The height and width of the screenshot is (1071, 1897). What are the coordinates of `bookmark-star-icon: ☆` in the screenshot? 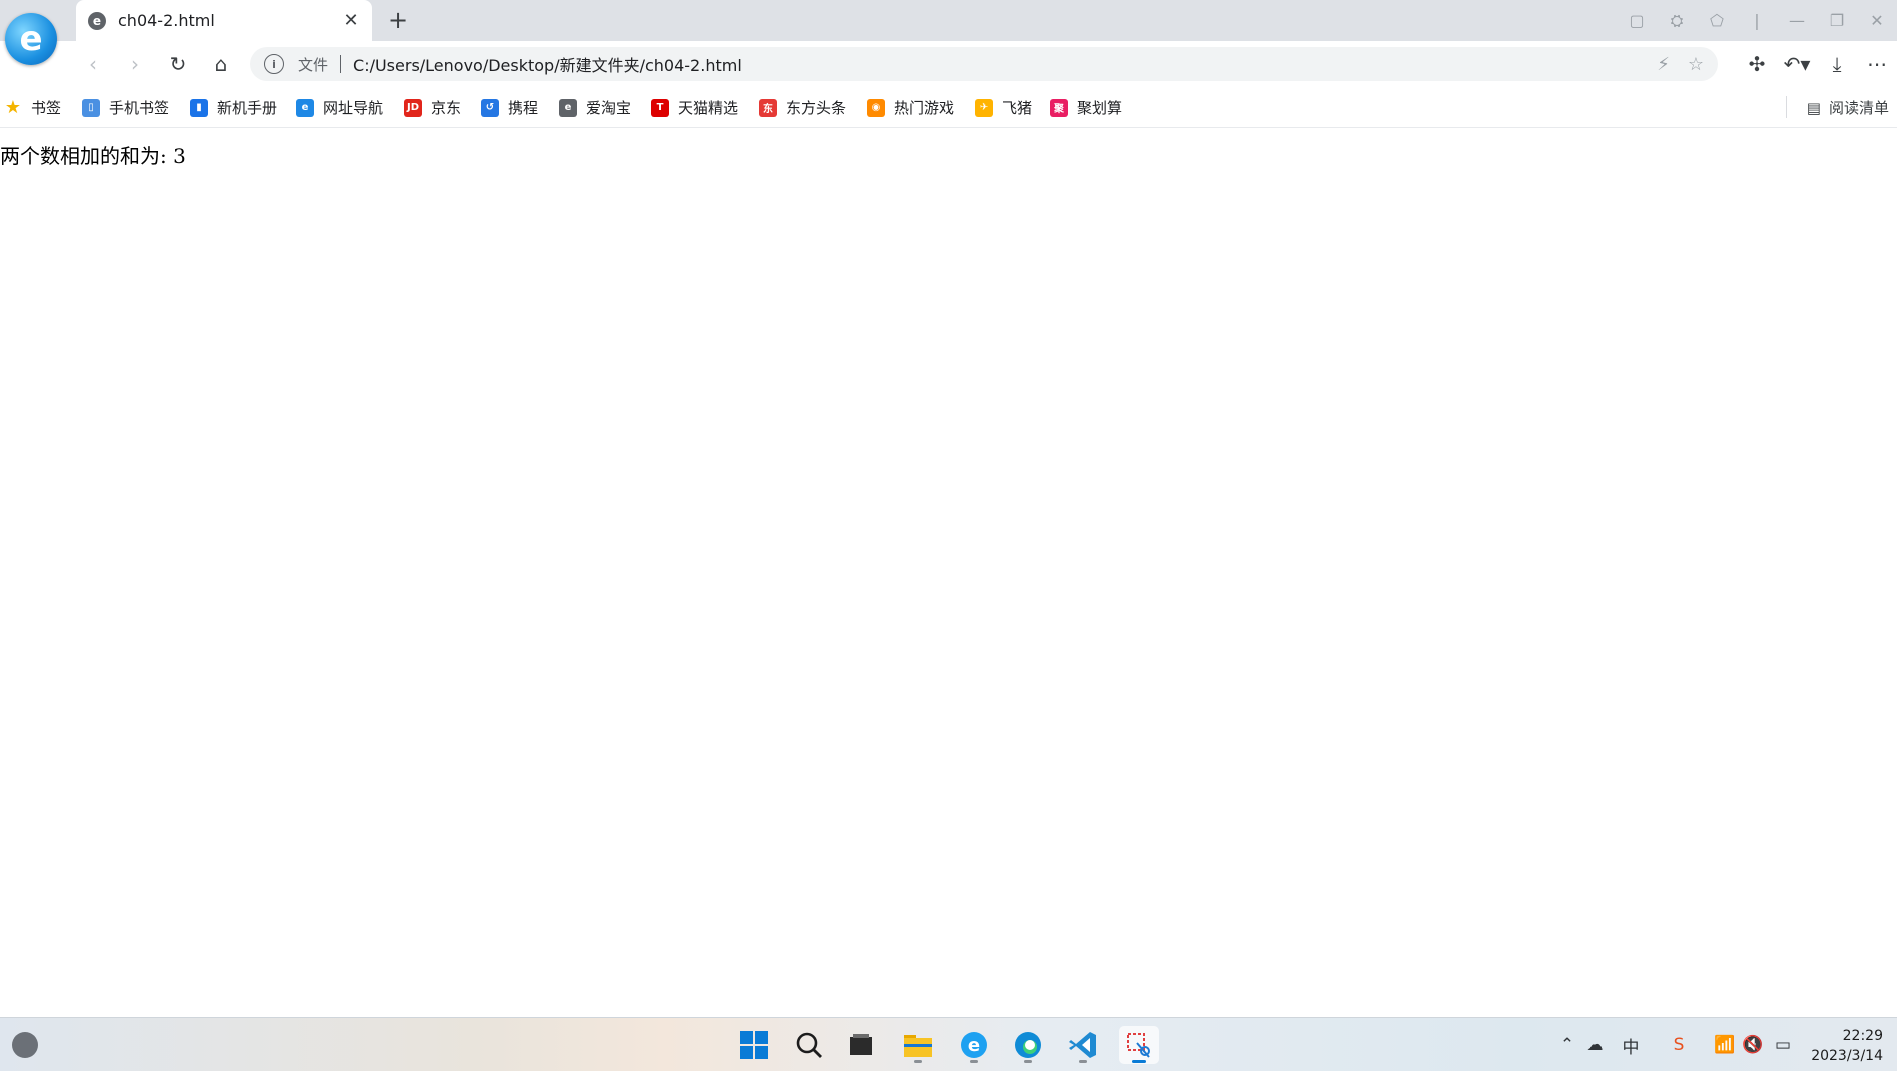 It's located at (1696, 64).